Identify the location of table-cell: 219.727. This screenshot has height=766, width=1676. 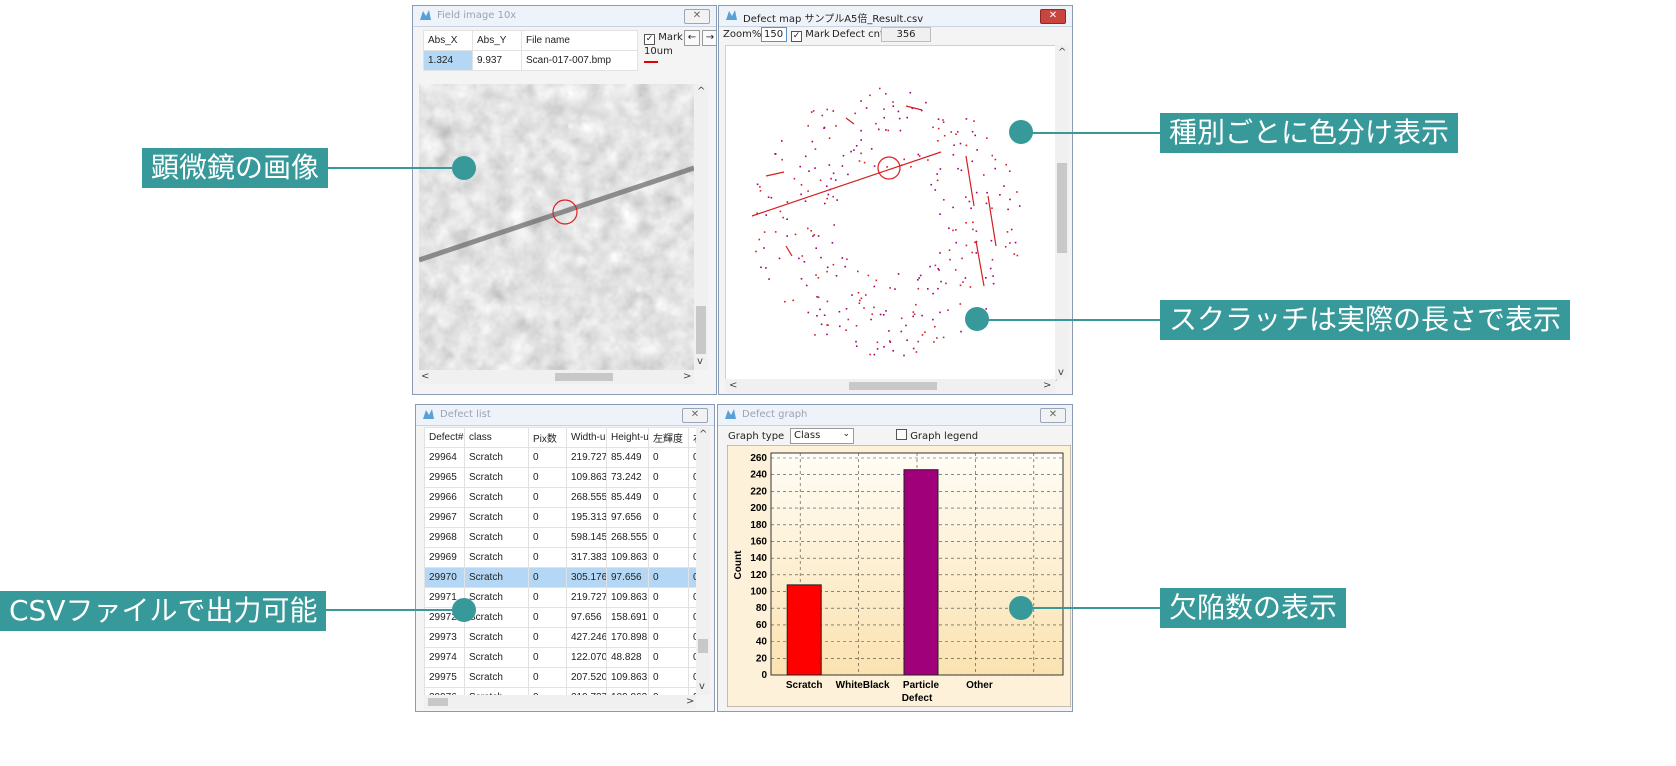
(586, 457).